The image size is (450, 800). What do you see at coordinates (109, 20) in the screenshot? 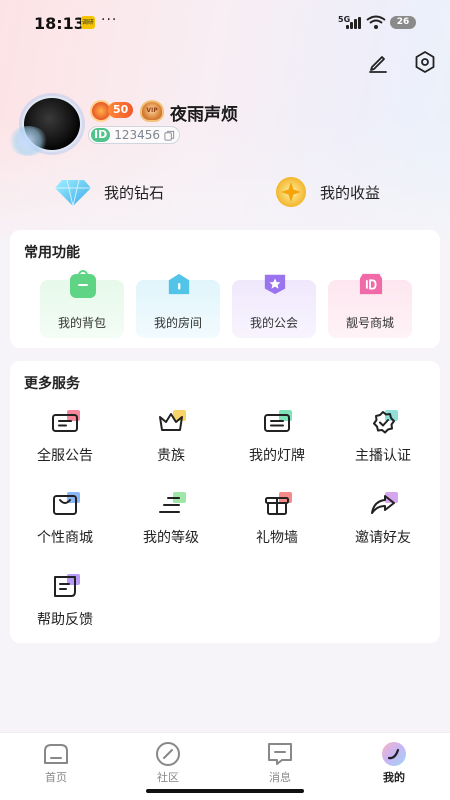
I see `more-notifications-icon: ···` at bounding box center [109, 20].